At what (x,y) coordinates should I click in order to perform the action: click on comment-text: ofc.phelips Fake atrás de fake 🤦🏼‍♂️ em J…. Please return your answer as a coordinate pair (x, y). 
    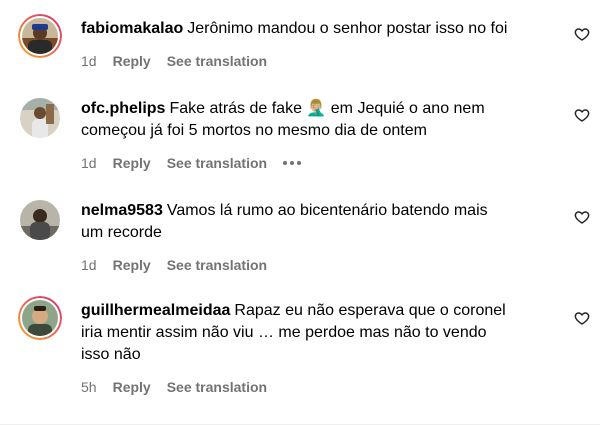
    Looking at the image, I should click on (316, 120).